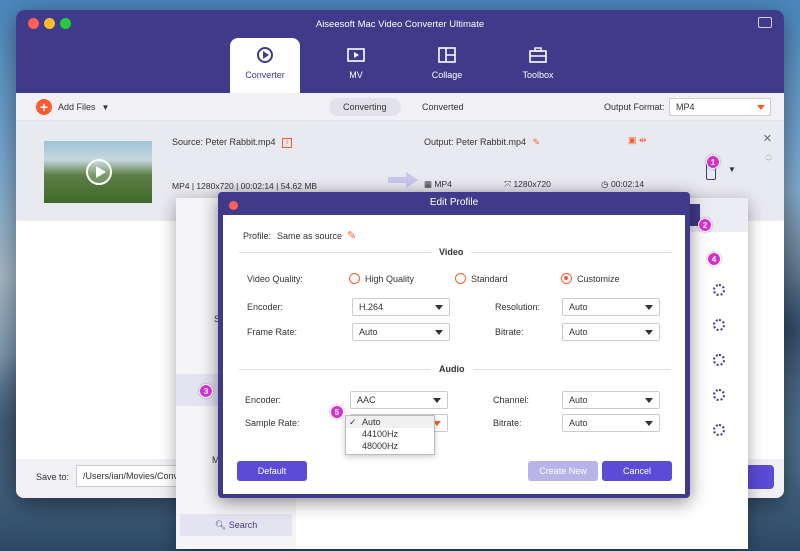 The width and height of the screenshot is (800, 551). Describe the element at coordinates (765, 22) in the screenshot. I see `feedback-icon` at that location.